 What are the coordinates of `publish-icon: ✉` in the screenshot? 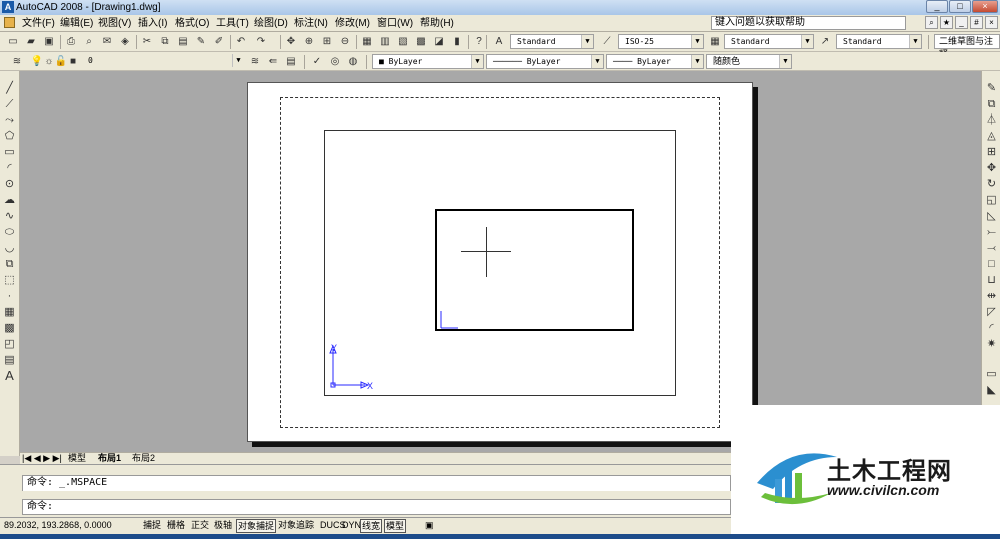 It's located at (107, 41).